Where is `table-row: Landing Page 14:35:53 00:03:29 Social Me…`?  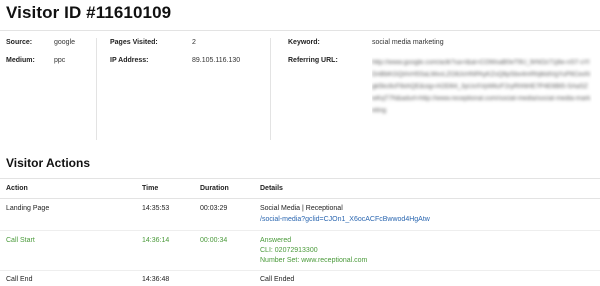 table-row: Landing Page 14:35:53 00:03:29 Social Me… is located at coordinates (300, 214).